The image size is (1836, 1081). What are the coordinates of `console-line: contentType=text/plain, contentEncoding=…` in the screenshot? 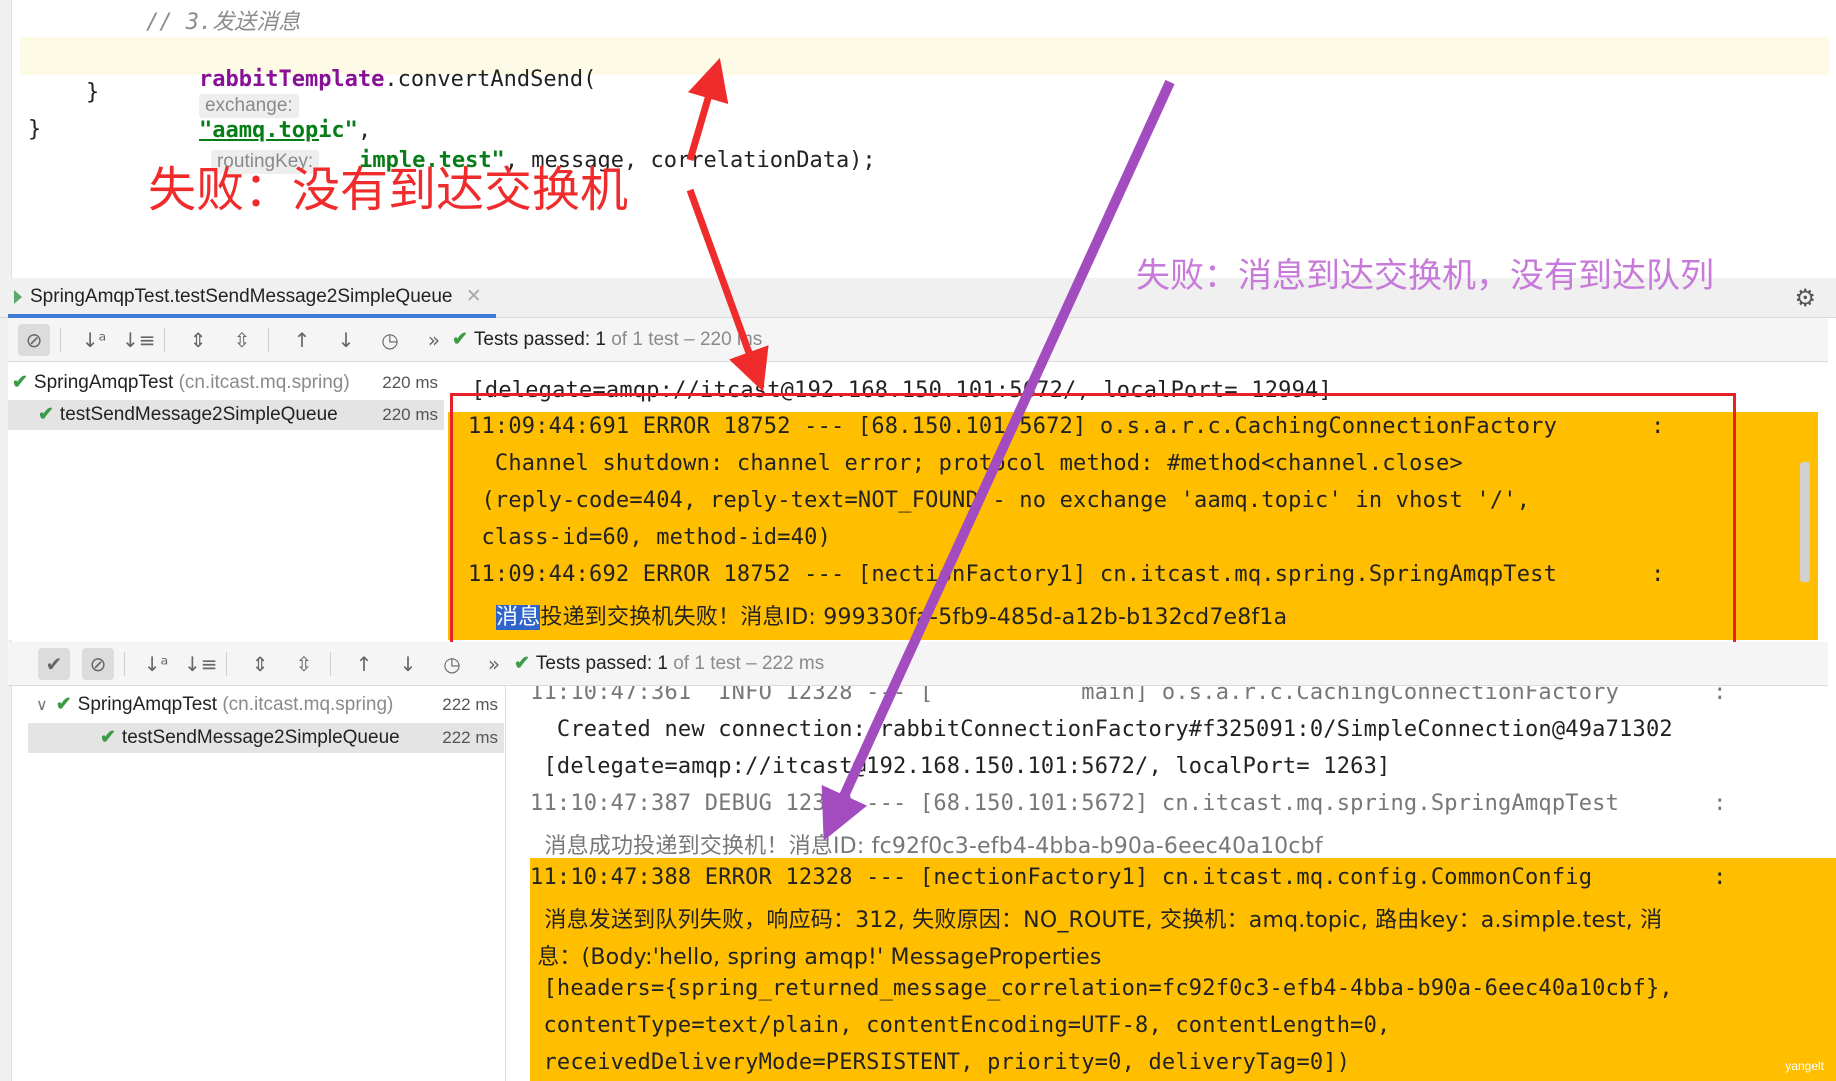 It's located at (960, 1025).